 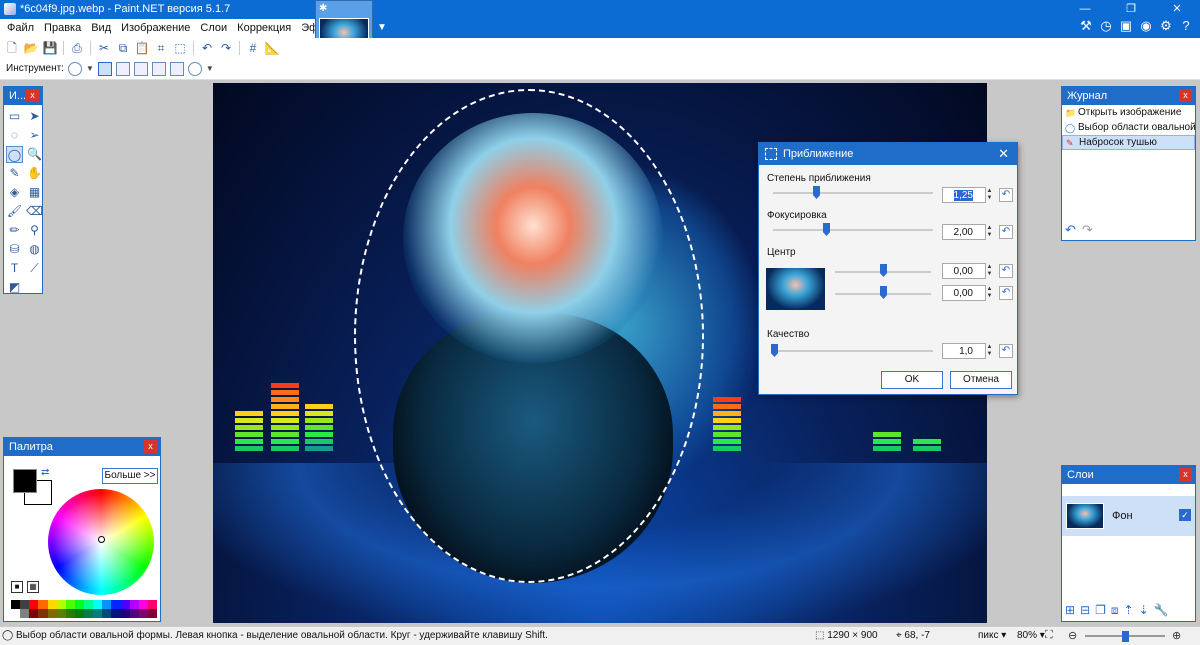 I want to click on center-preview, so click(x=795, y=289).